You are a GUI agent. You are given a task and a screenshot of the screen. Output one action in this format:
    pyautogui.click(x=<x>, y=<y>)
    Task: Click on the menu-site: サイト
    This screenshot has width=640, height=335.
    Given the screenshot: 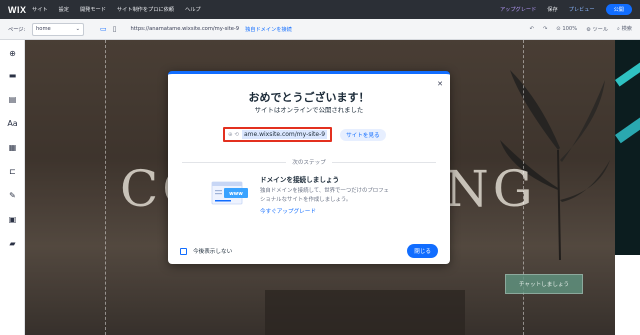 What is the action you would take?
    pyautogui.click(x=40, y=9)
    